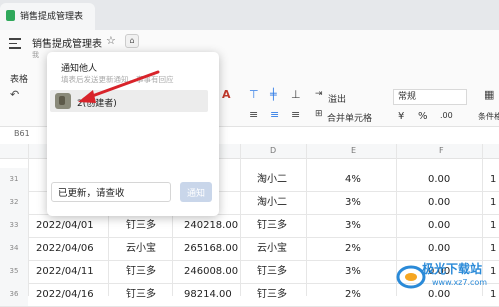 Image resolution: width=499 pixels, height=307 pixels. Describe the element at coordinates (446, 115) in the screenshot. I see `decimal-button: .00` at that location.